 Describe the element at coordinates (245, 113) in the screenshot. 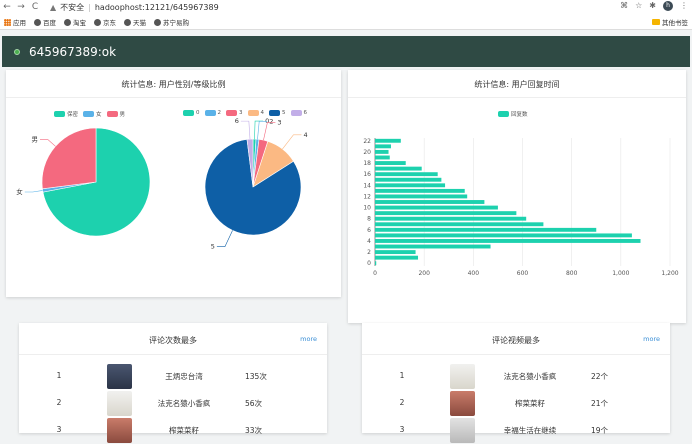

I see `level-legend: 0 2 3 4 5 6` at that location.